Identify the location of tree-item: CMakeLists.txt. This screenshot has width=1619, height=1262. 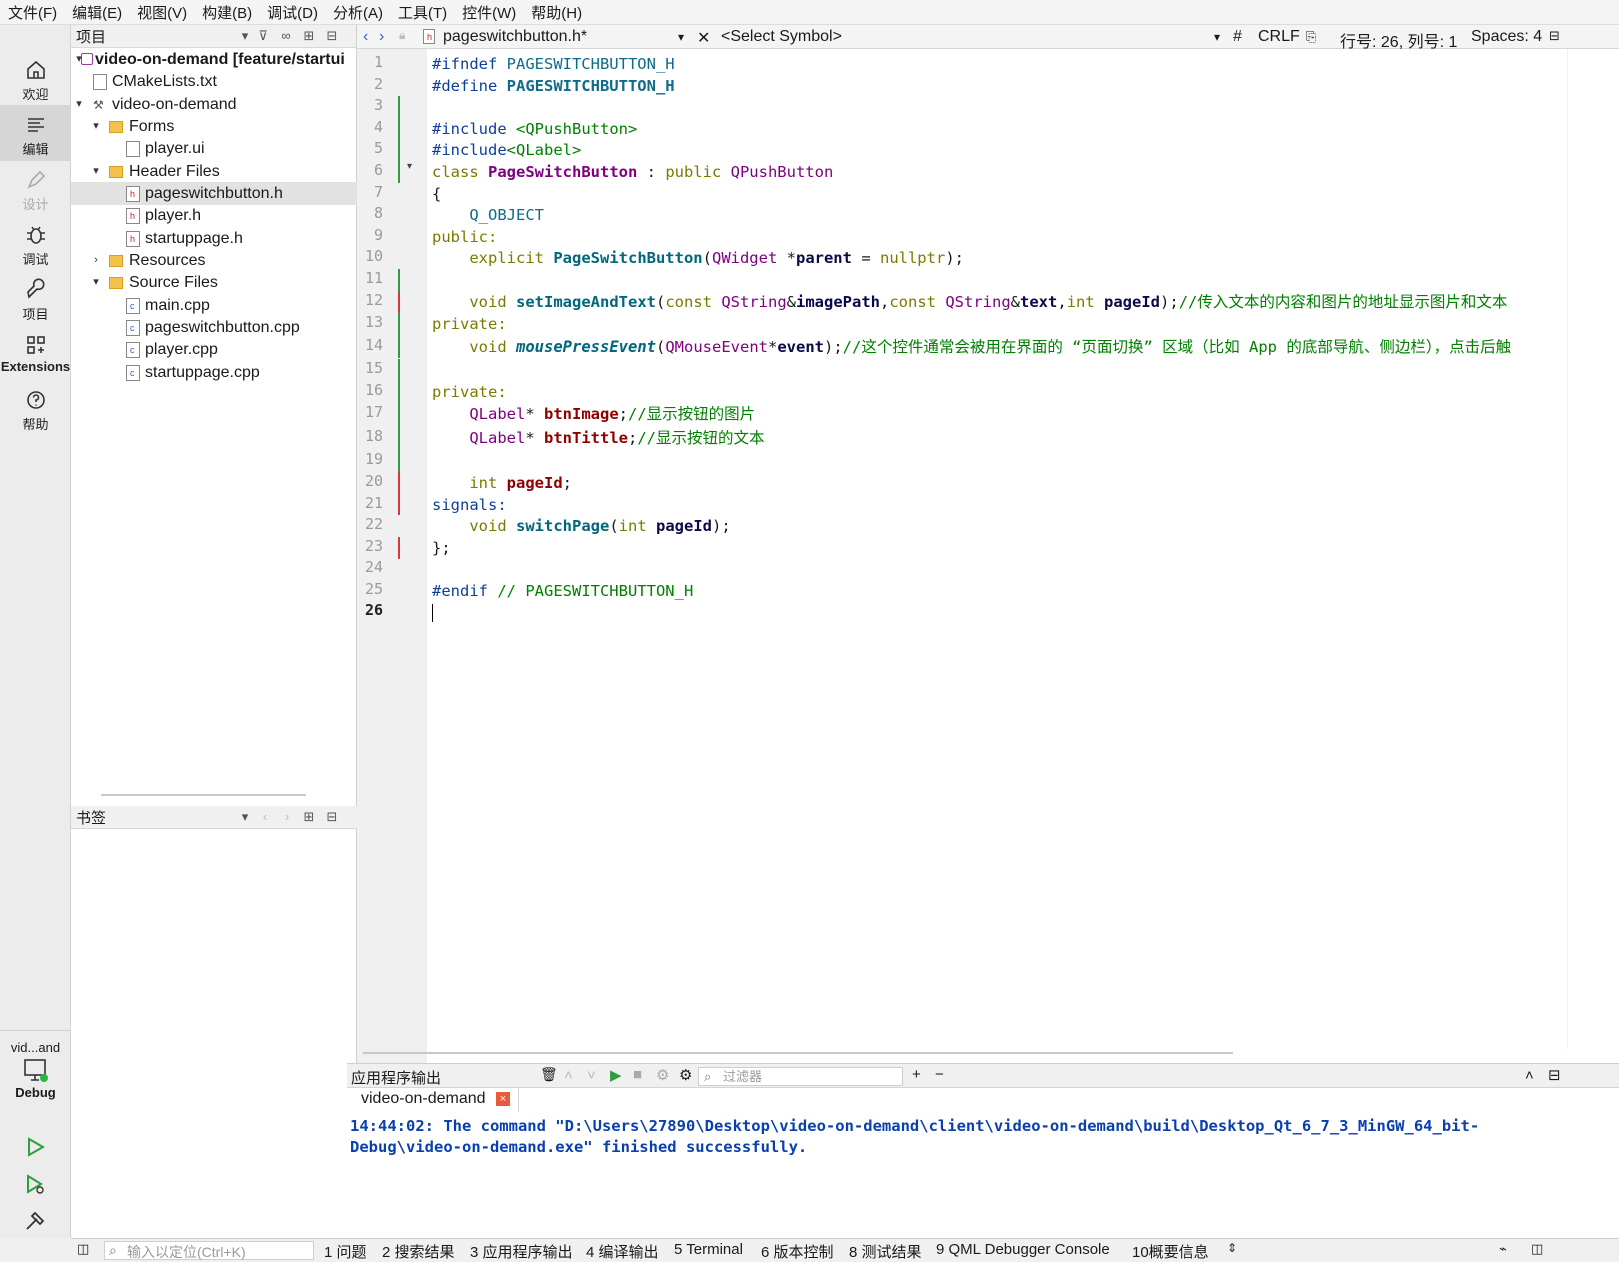
(214, 81).